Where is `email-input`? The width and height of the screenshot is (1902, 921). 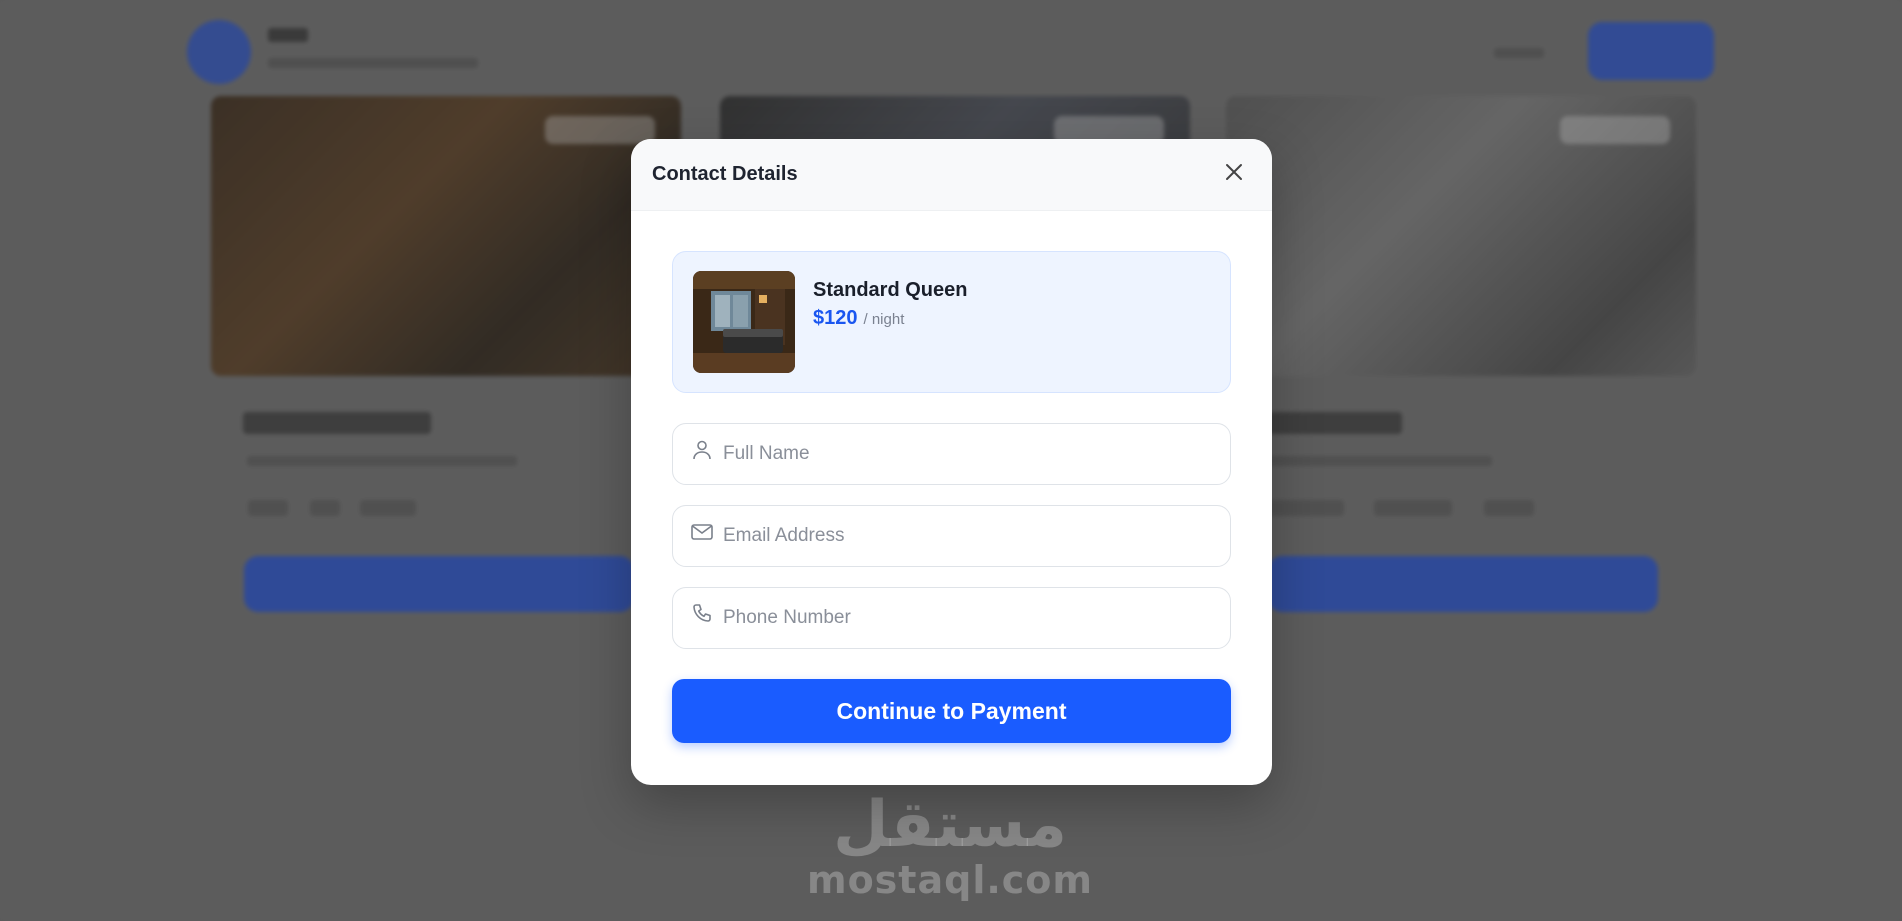 email-input is located at coordinates (968, 536).